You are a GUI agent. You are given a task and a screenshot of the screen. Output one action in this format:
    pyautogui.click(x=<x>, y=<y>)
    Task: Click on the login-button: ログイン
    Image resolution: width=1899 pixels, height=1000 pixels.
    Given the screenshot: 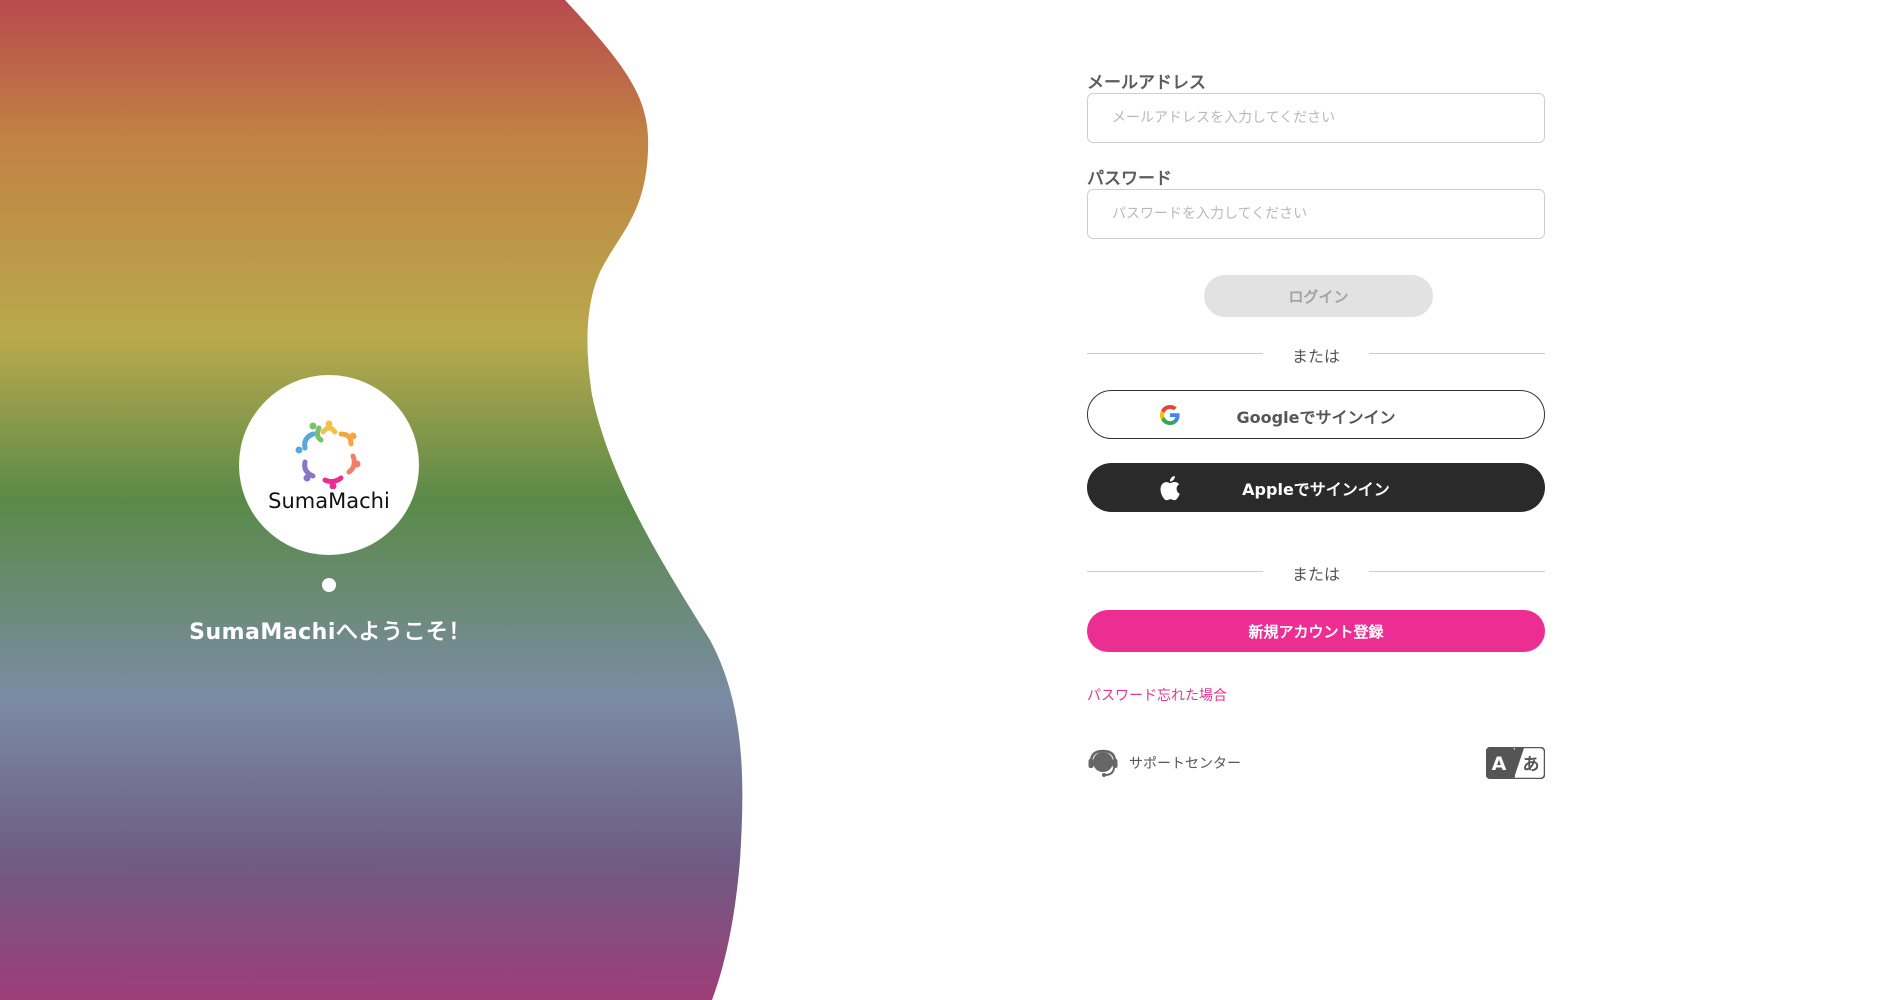 What is the action you would take?
    pyautogui.click(x=1318, y=296)
    